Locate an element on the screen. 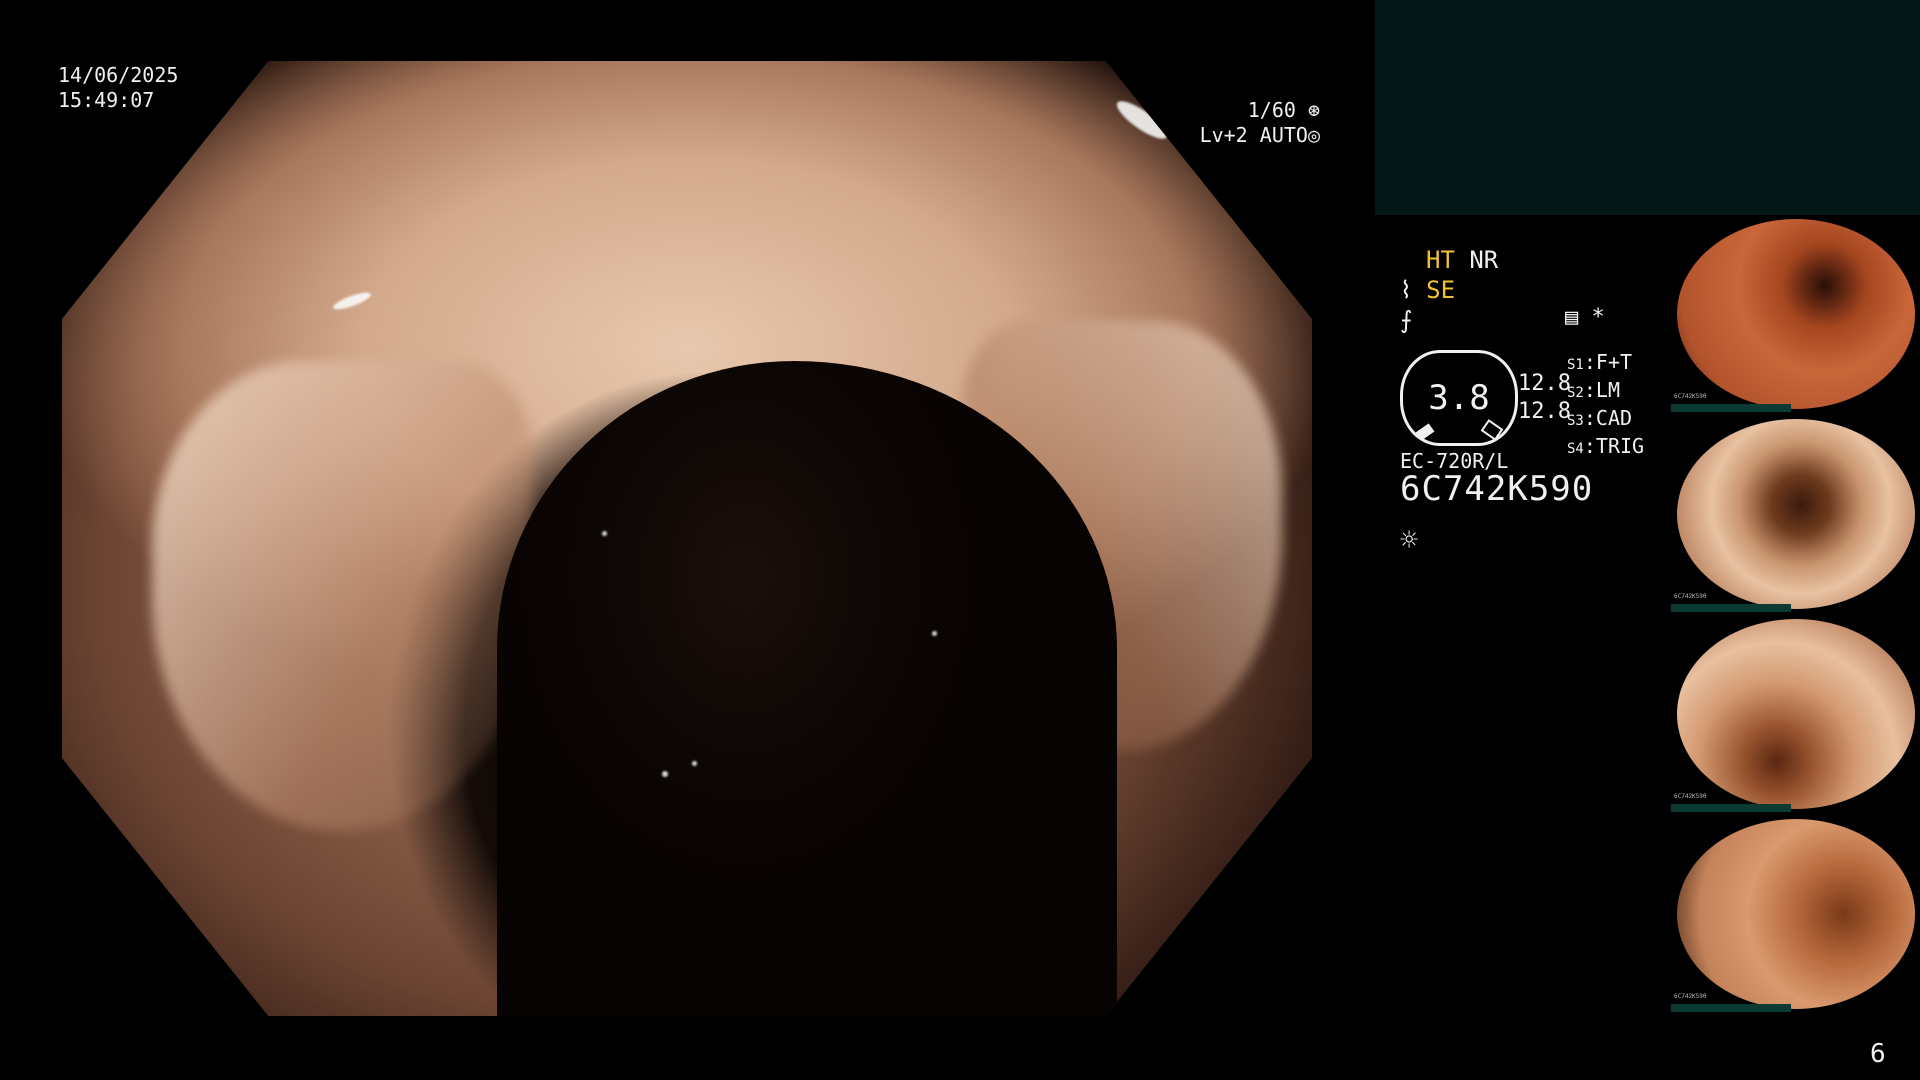 The height and width of the screenshot is (1080, 1920). switch-row-s4: S4:TRIG is located at coordinates (1606, 446).